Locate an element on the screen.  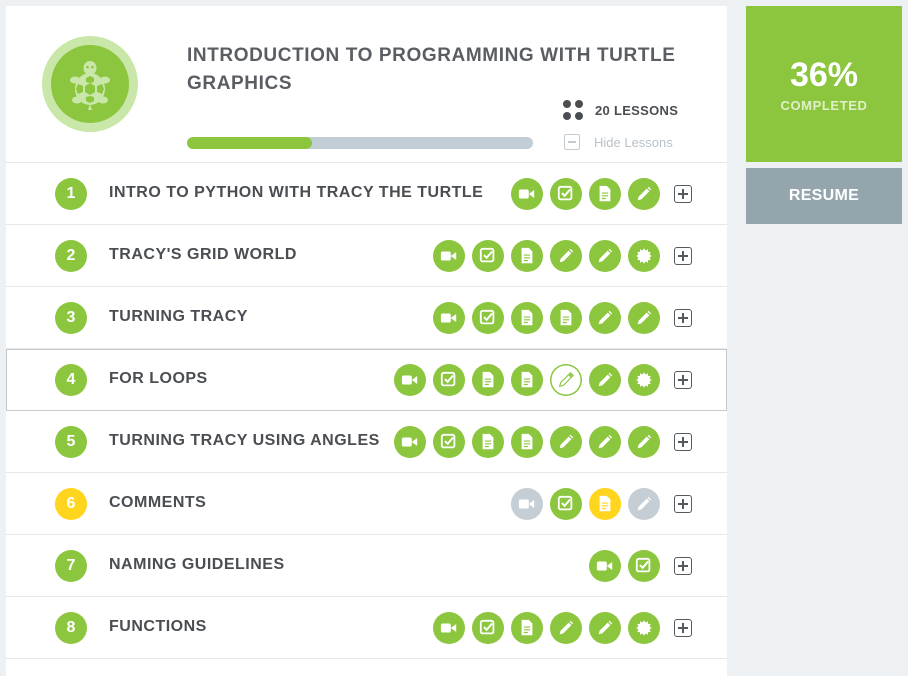
lesson-number-badge: 1 is located at coordinates (71, 194).